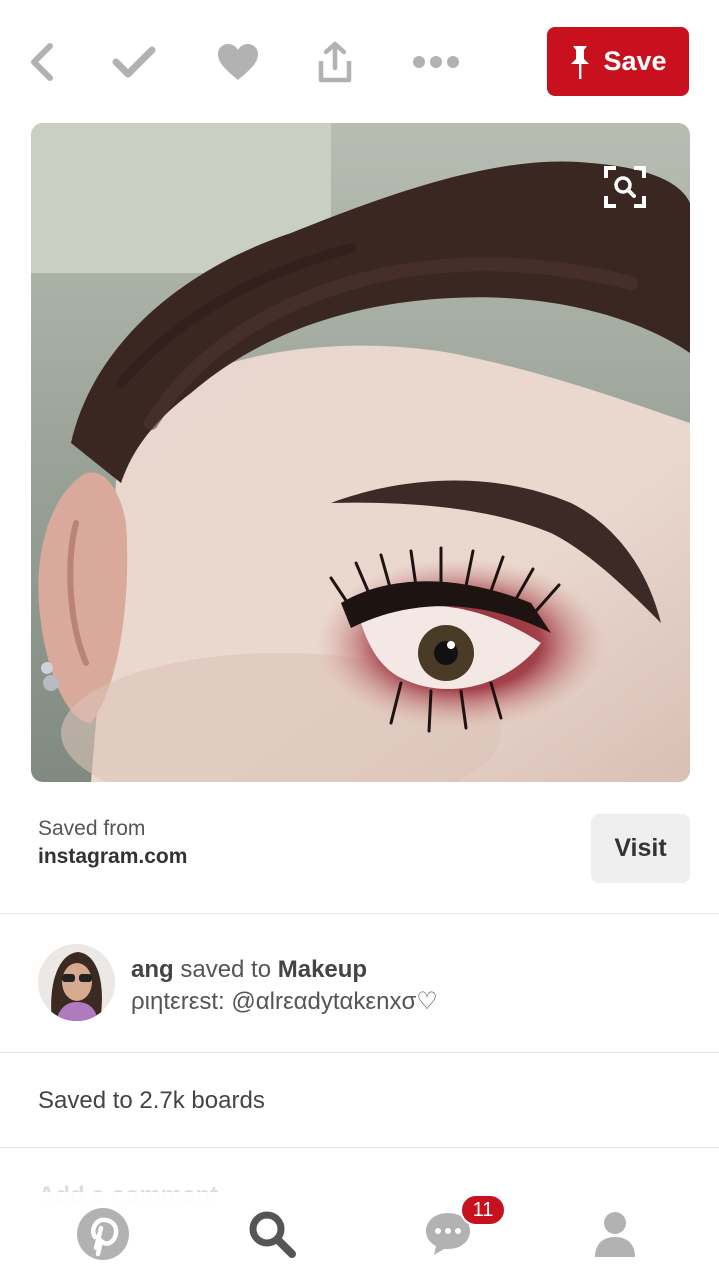 Image resolution: width=719 pixels, height=1280 pixels. I want to click on more-icon, so click(436, 62).